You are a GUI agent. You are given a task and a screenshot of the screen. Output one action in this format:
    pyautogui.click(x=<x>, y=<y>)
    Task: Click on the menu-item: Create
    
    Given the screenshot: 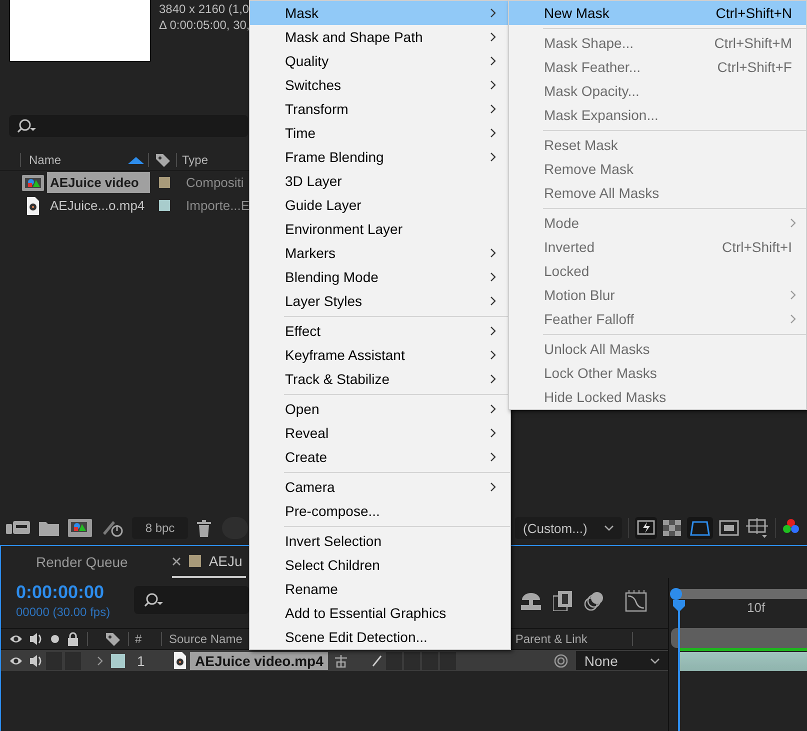 What is the action you would take?
    pyautogui.click(x=380, y=457)
    